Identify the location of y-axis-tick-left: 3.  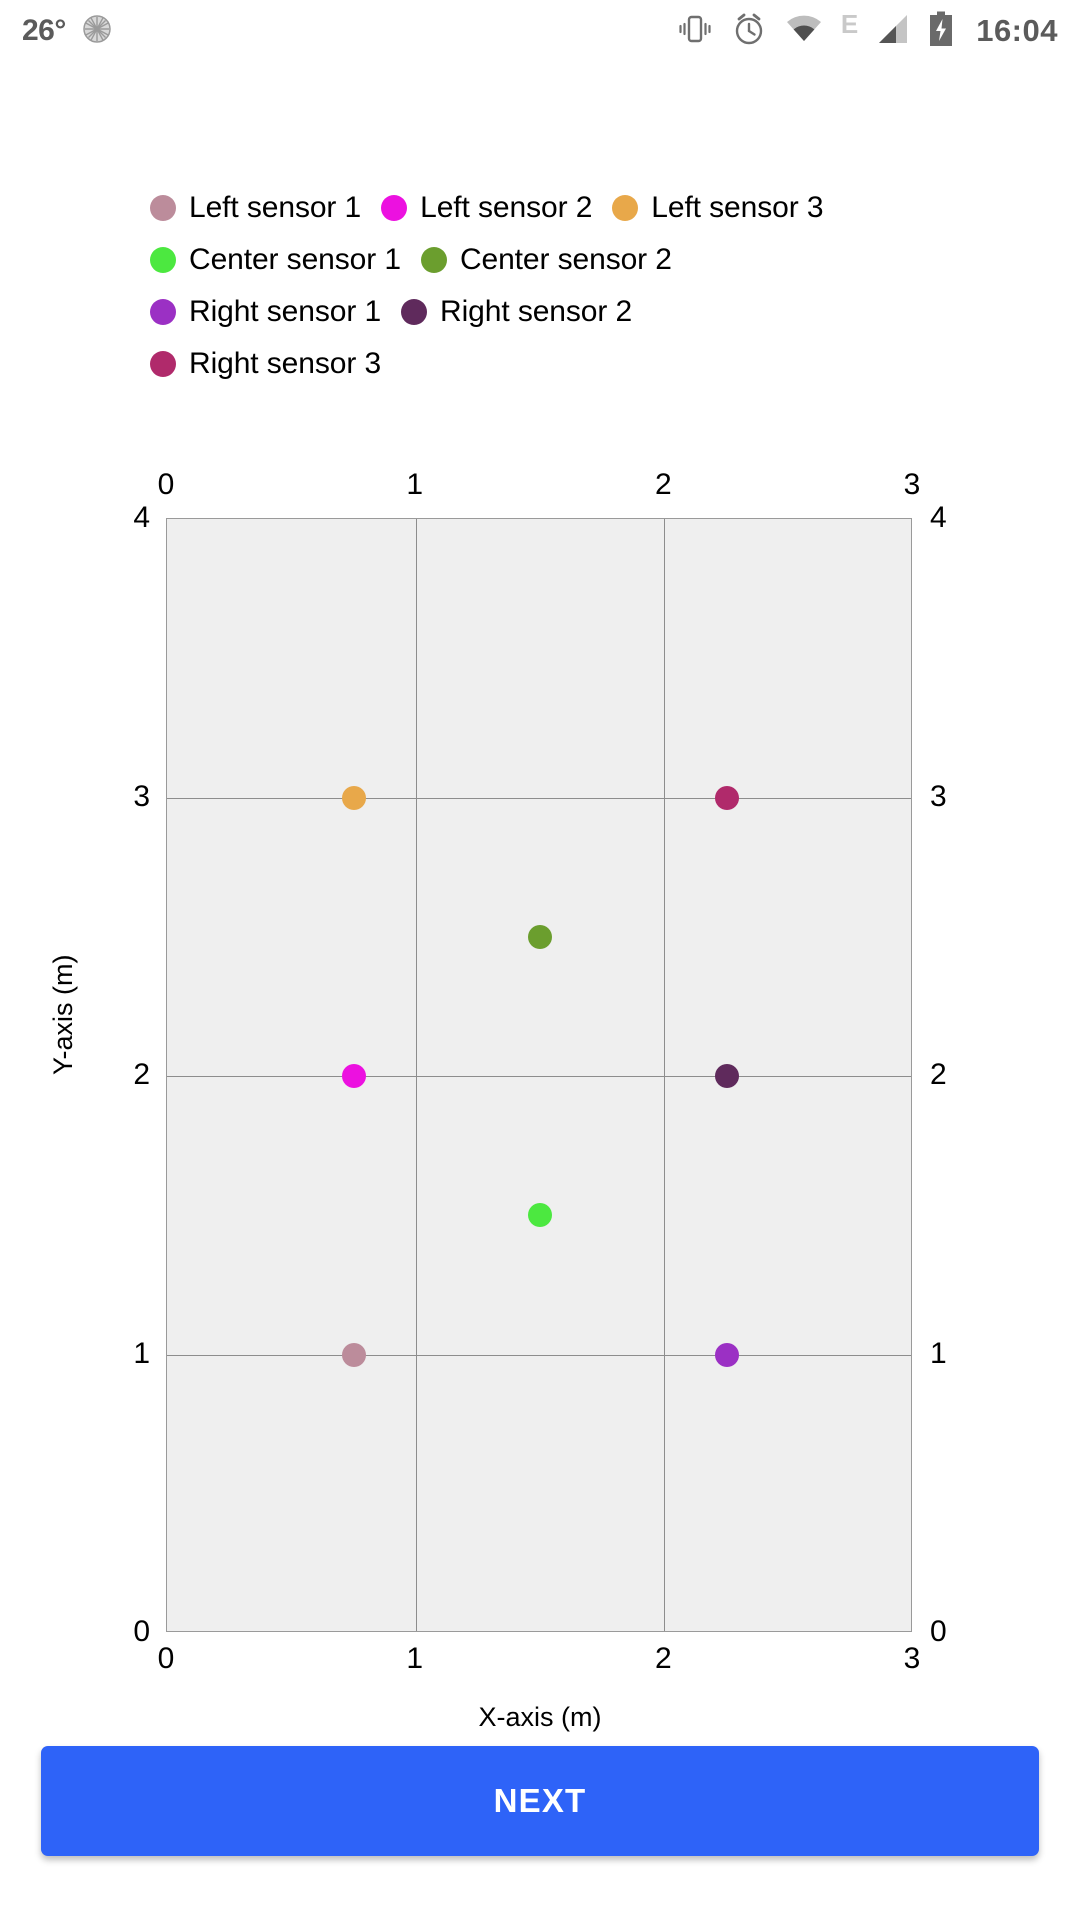
(141, 796).